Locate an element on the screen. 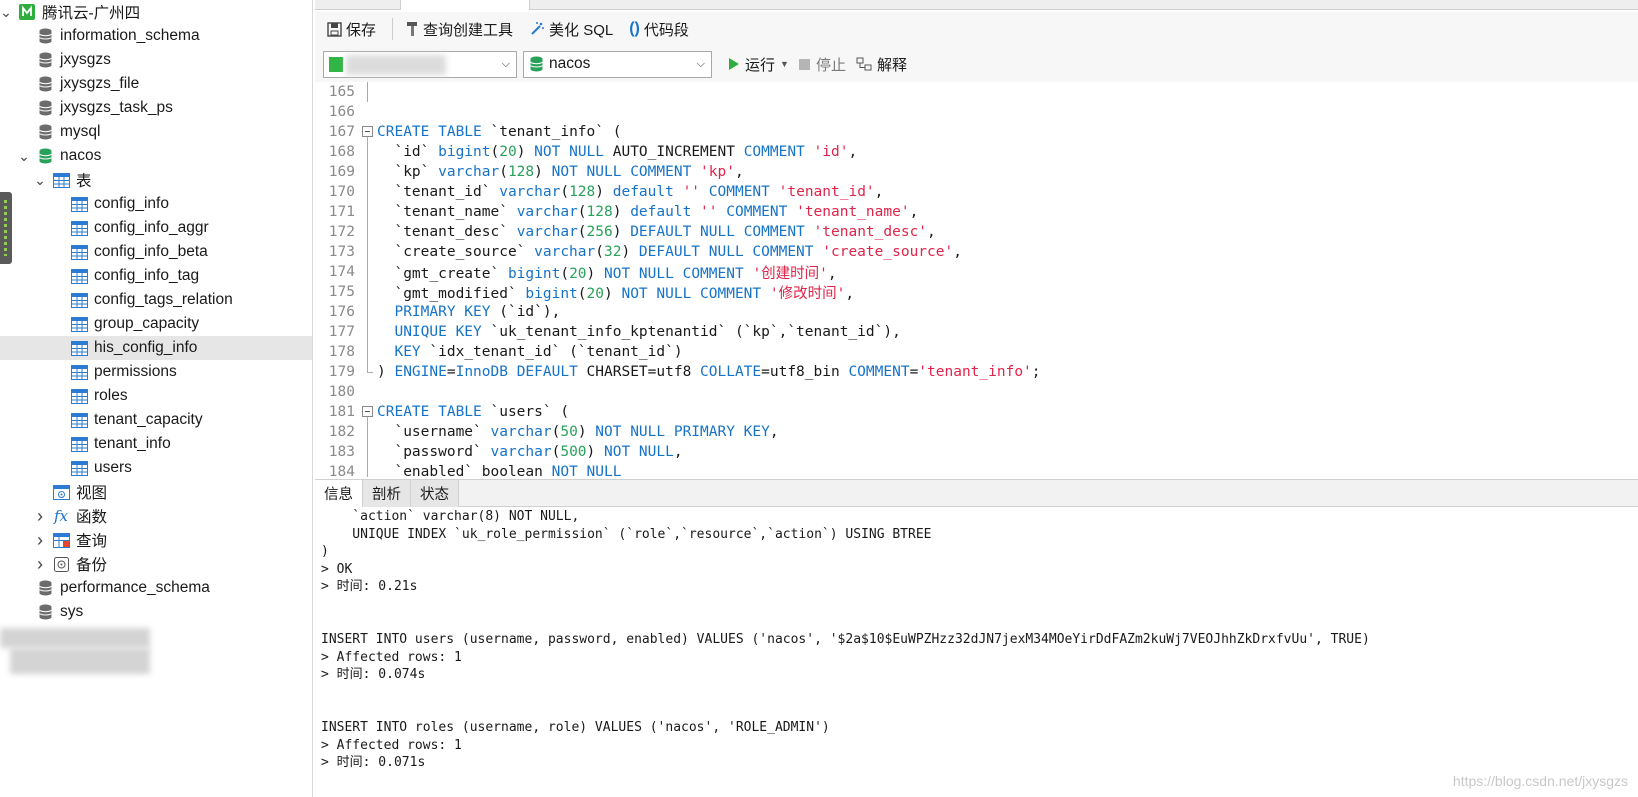  code-token: NOT NULL COMMENT is located at coordinates (621, 172).